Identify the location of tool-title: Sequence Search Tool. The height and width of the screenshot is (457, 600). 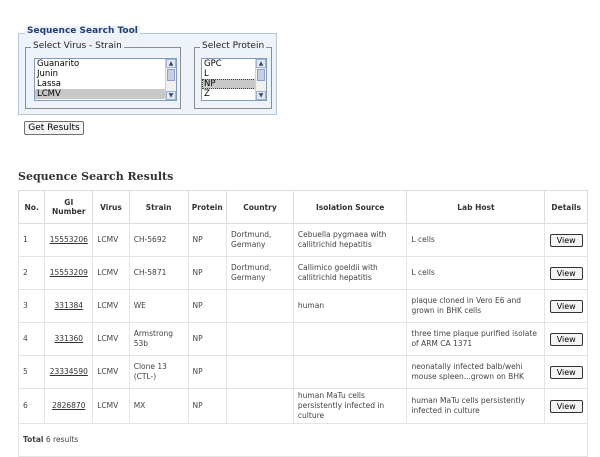
(82, 31).